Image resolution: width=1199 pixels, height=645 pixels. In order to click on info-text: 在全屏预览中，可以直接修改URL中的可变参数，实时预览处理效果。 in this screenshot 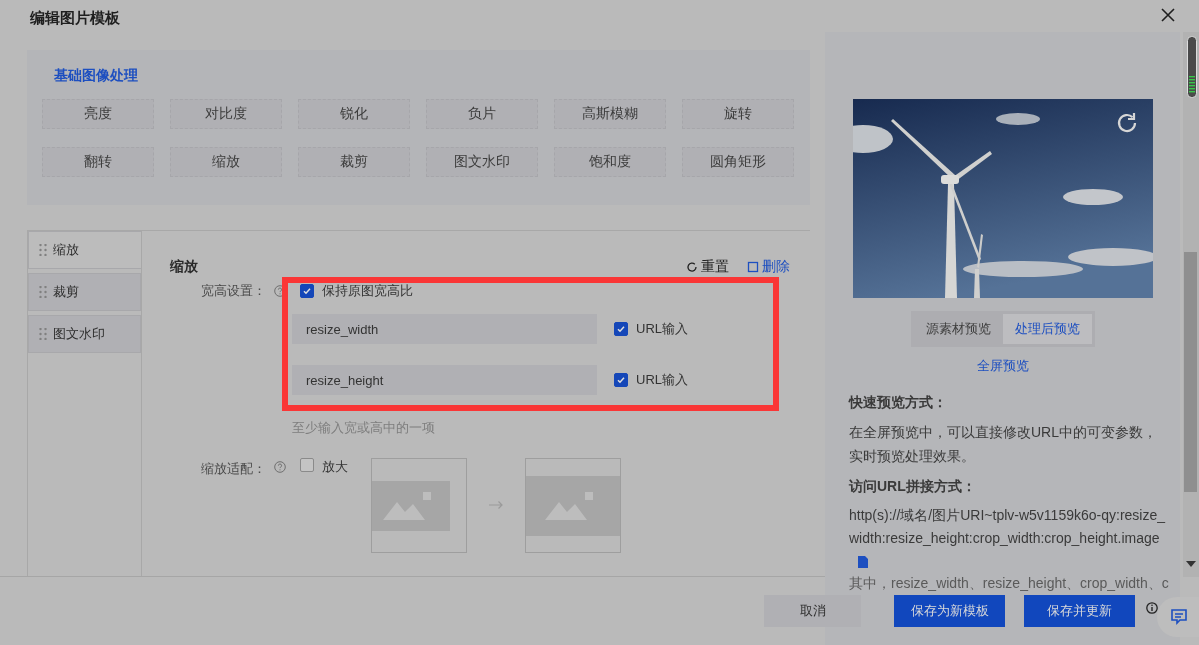, I will do `click(1003, 444)`.